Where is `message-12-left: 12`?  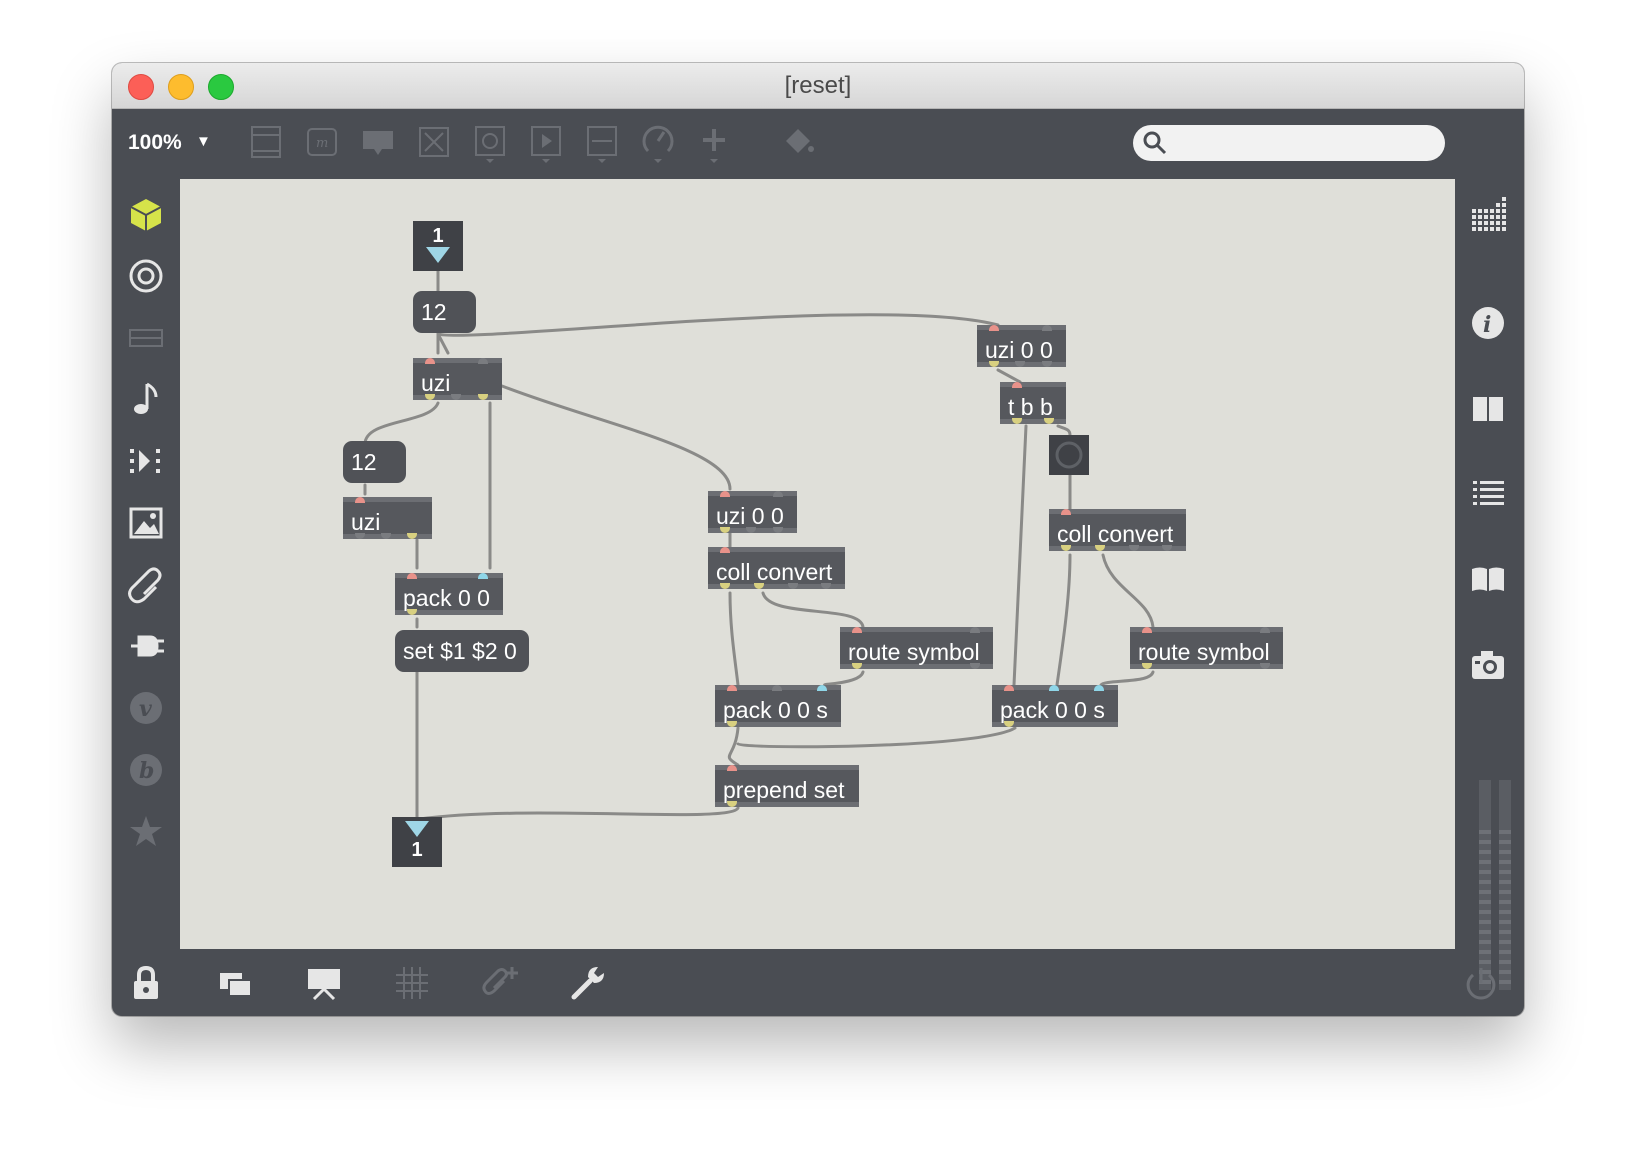 message-12-left: 12 is located at coordinates (374, 462).